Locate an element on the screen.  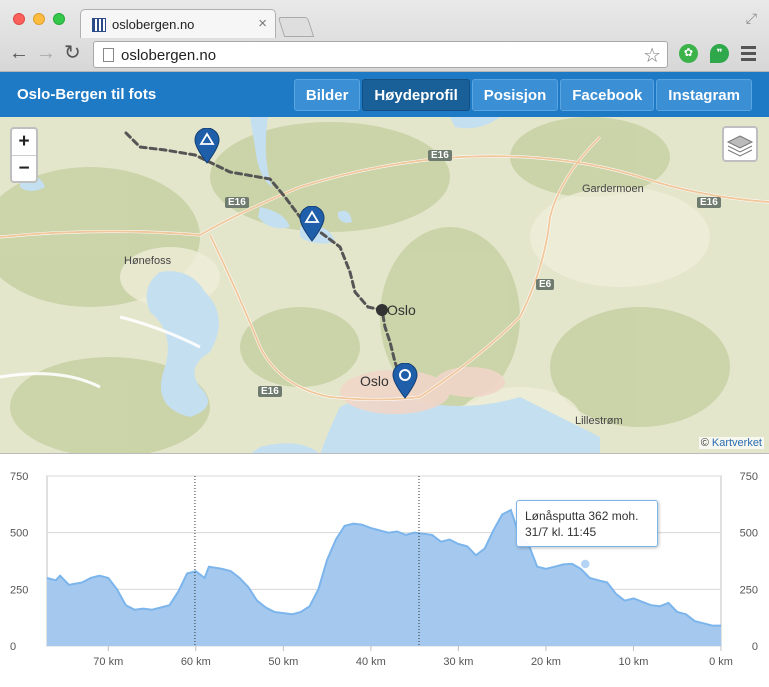
nav-bilder: Bilder is located at coordinates (327, 95).